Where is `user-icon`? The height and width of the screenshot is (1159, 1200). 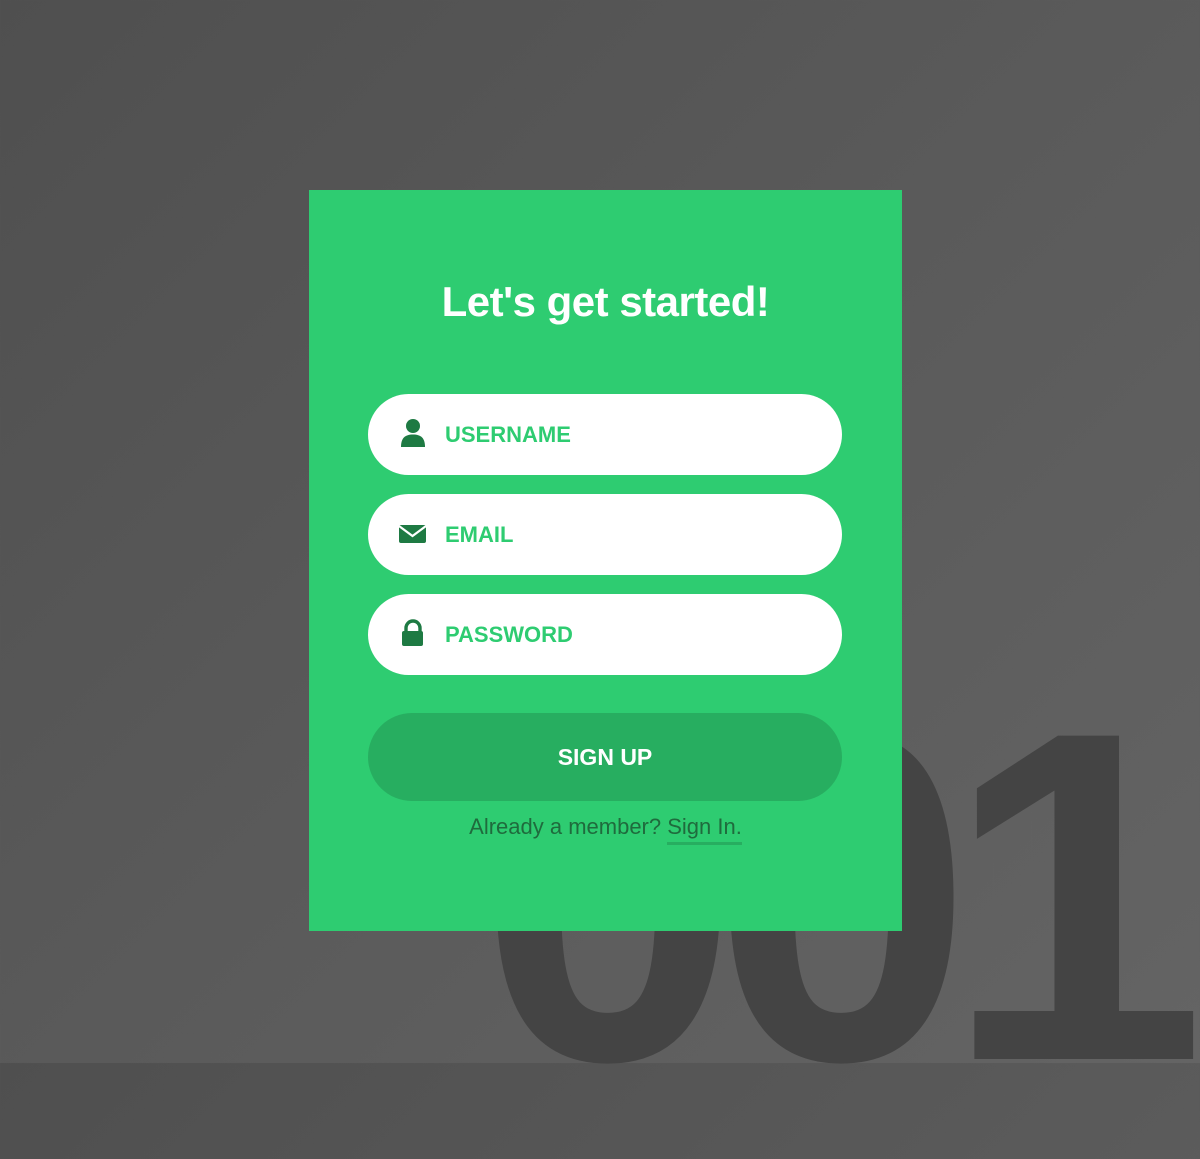 user-icon is located at coordinates (413, 433).